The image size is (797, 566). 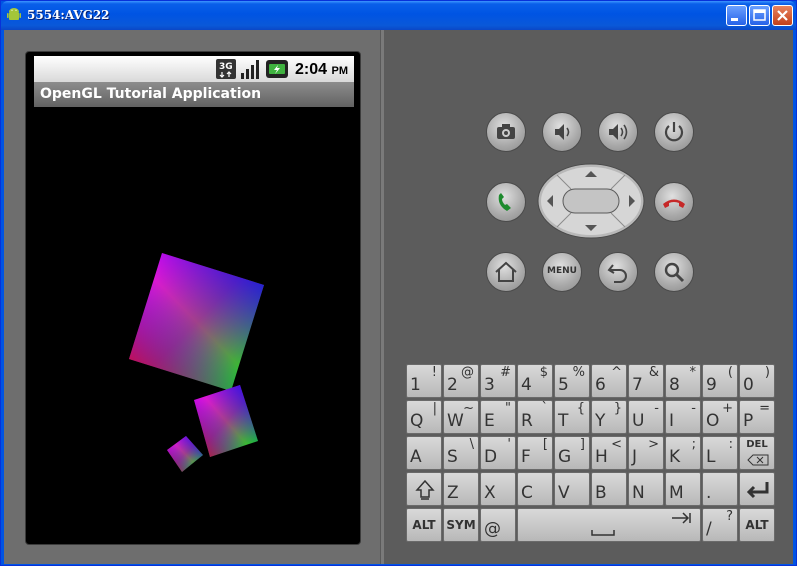 I want to click on app-title: OpenGL Tutorial Application, so click(x=151, y=94).